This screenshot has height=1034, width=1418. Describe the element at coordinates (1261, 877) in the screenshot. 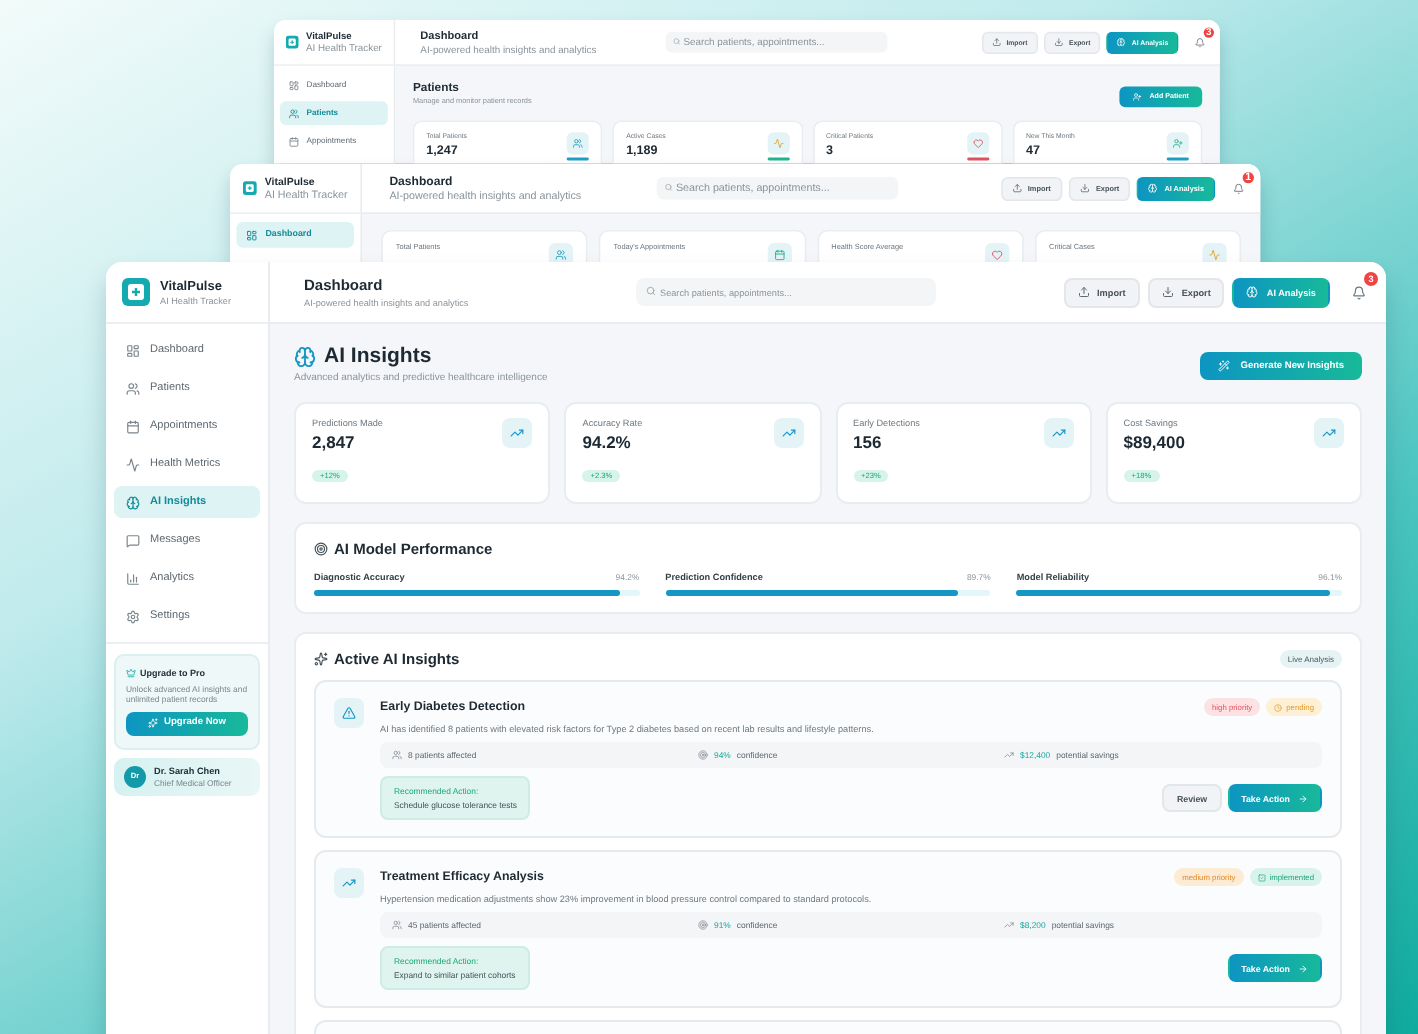

I see `check-icon` at that location.